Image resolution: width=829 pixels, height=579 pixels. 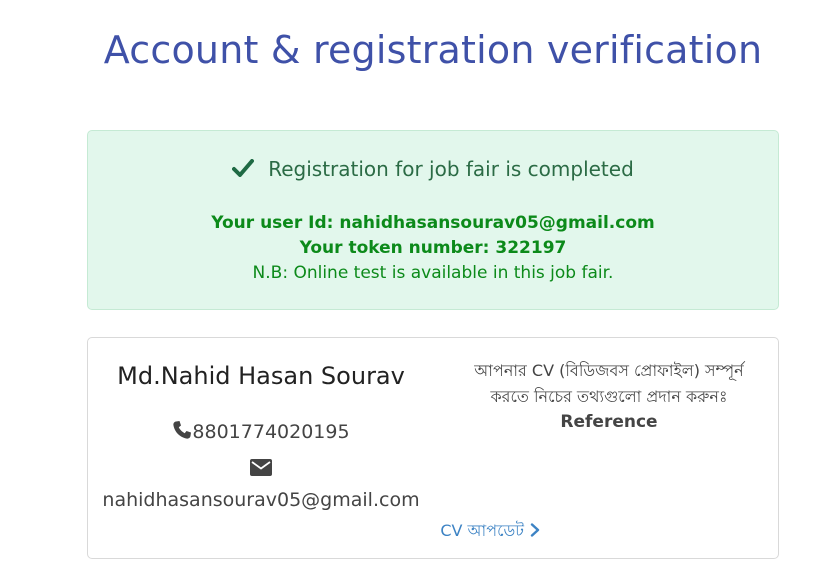 I want to click on check-icon, so click(x=243, y=168).